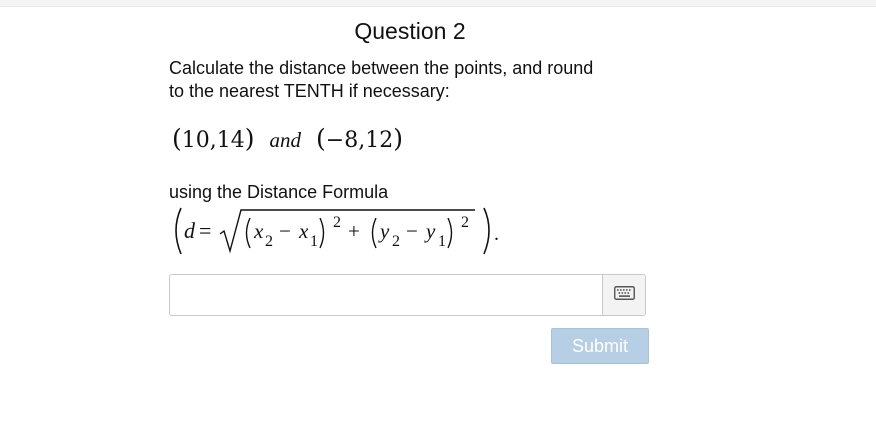  I want to click on formula-intro: using the Distance Formula, so click(279, 192).